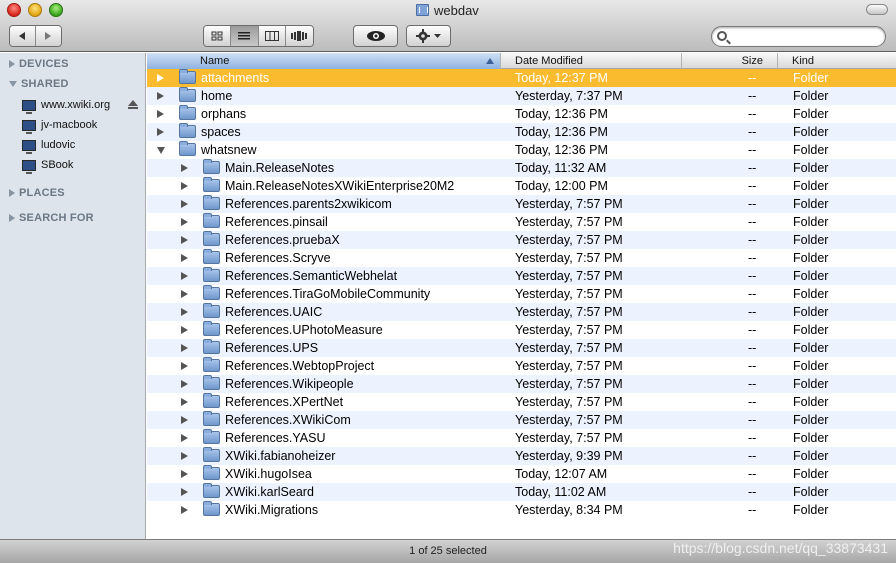 The height and width of the screenshot is (563, 896). Describe the element at coordinates (51, 218) in the screenshot. I see `sidebar-section-search-for: SEARCH FOR` at that location.